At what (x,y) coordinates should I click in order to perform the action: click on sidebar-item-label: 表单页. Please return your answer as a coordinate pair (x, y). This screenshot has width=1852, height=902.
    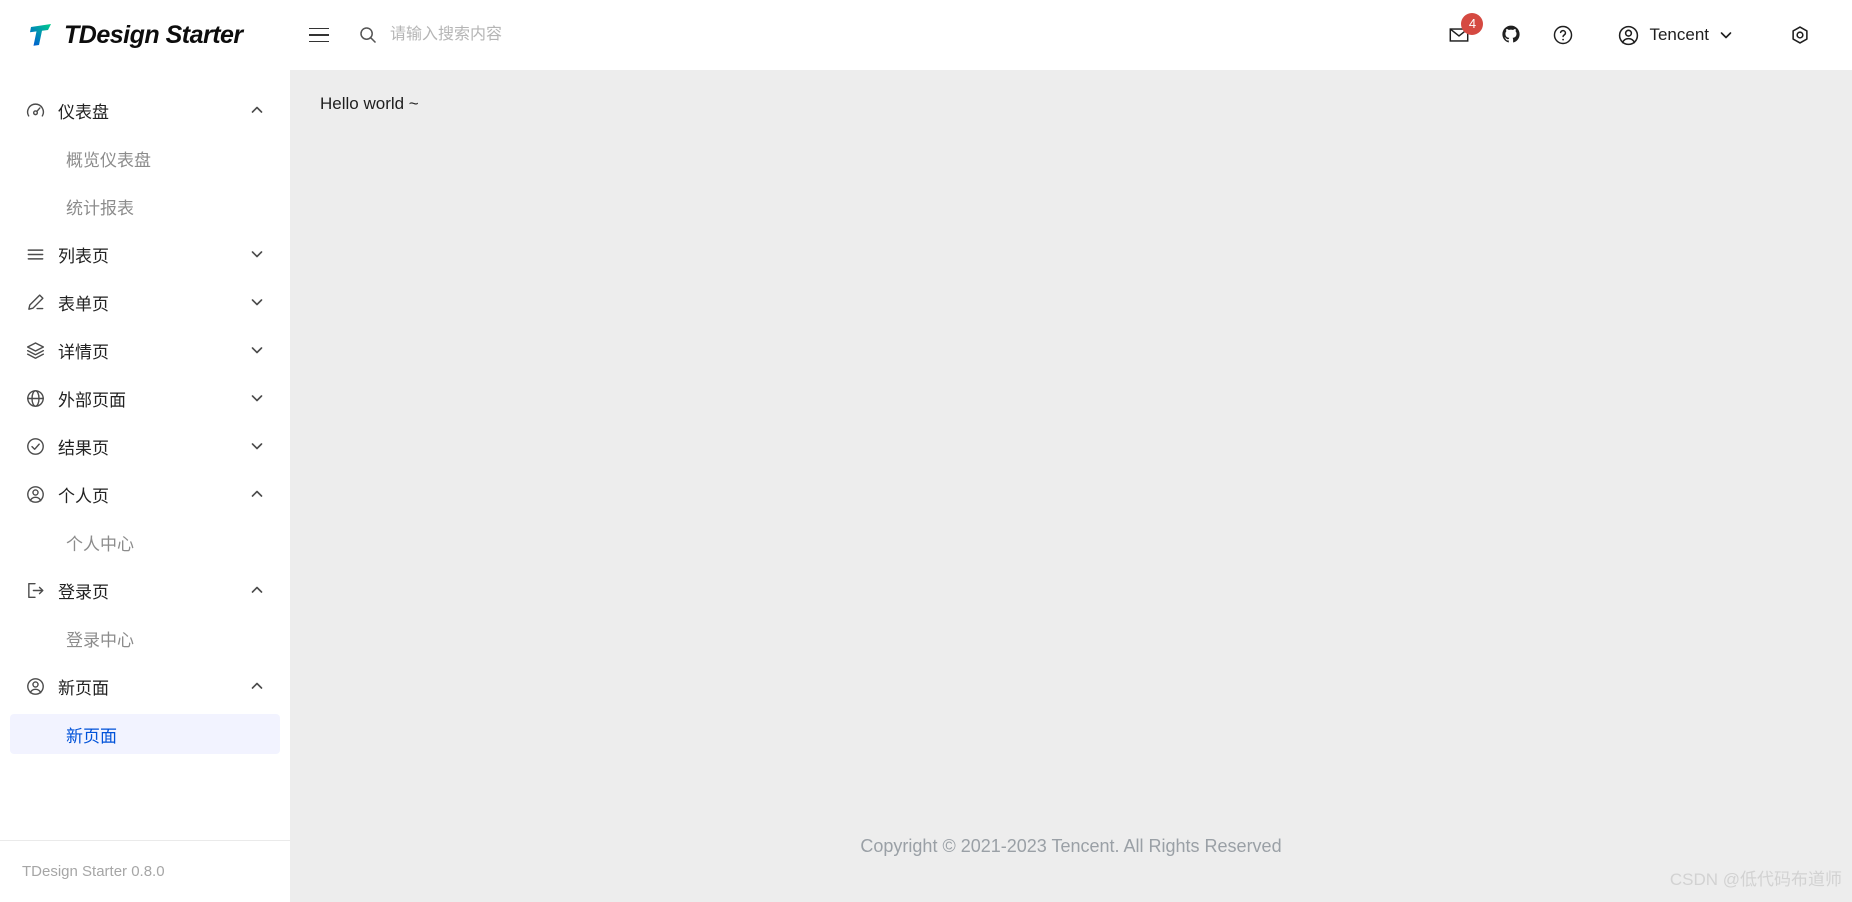
    Looking at the image, I should click on (83, 304).